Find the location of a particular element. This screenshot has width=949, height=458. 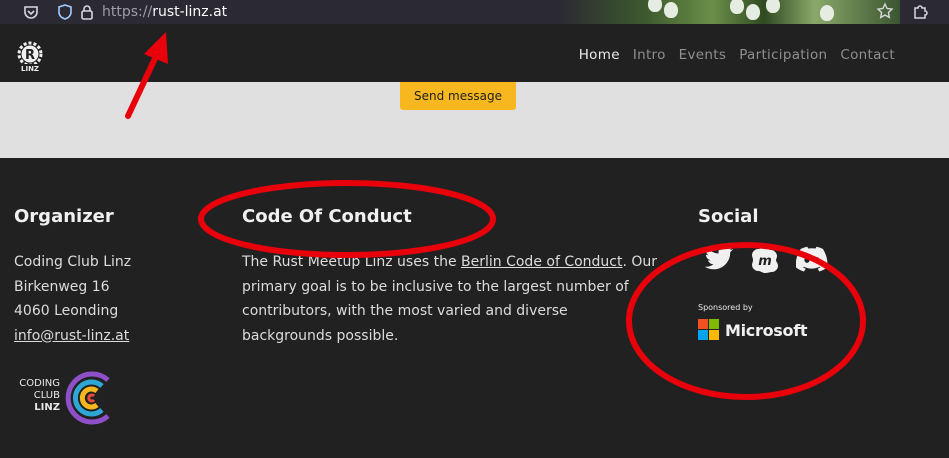

meetup-icon: m is located at coordinates (765, 260).